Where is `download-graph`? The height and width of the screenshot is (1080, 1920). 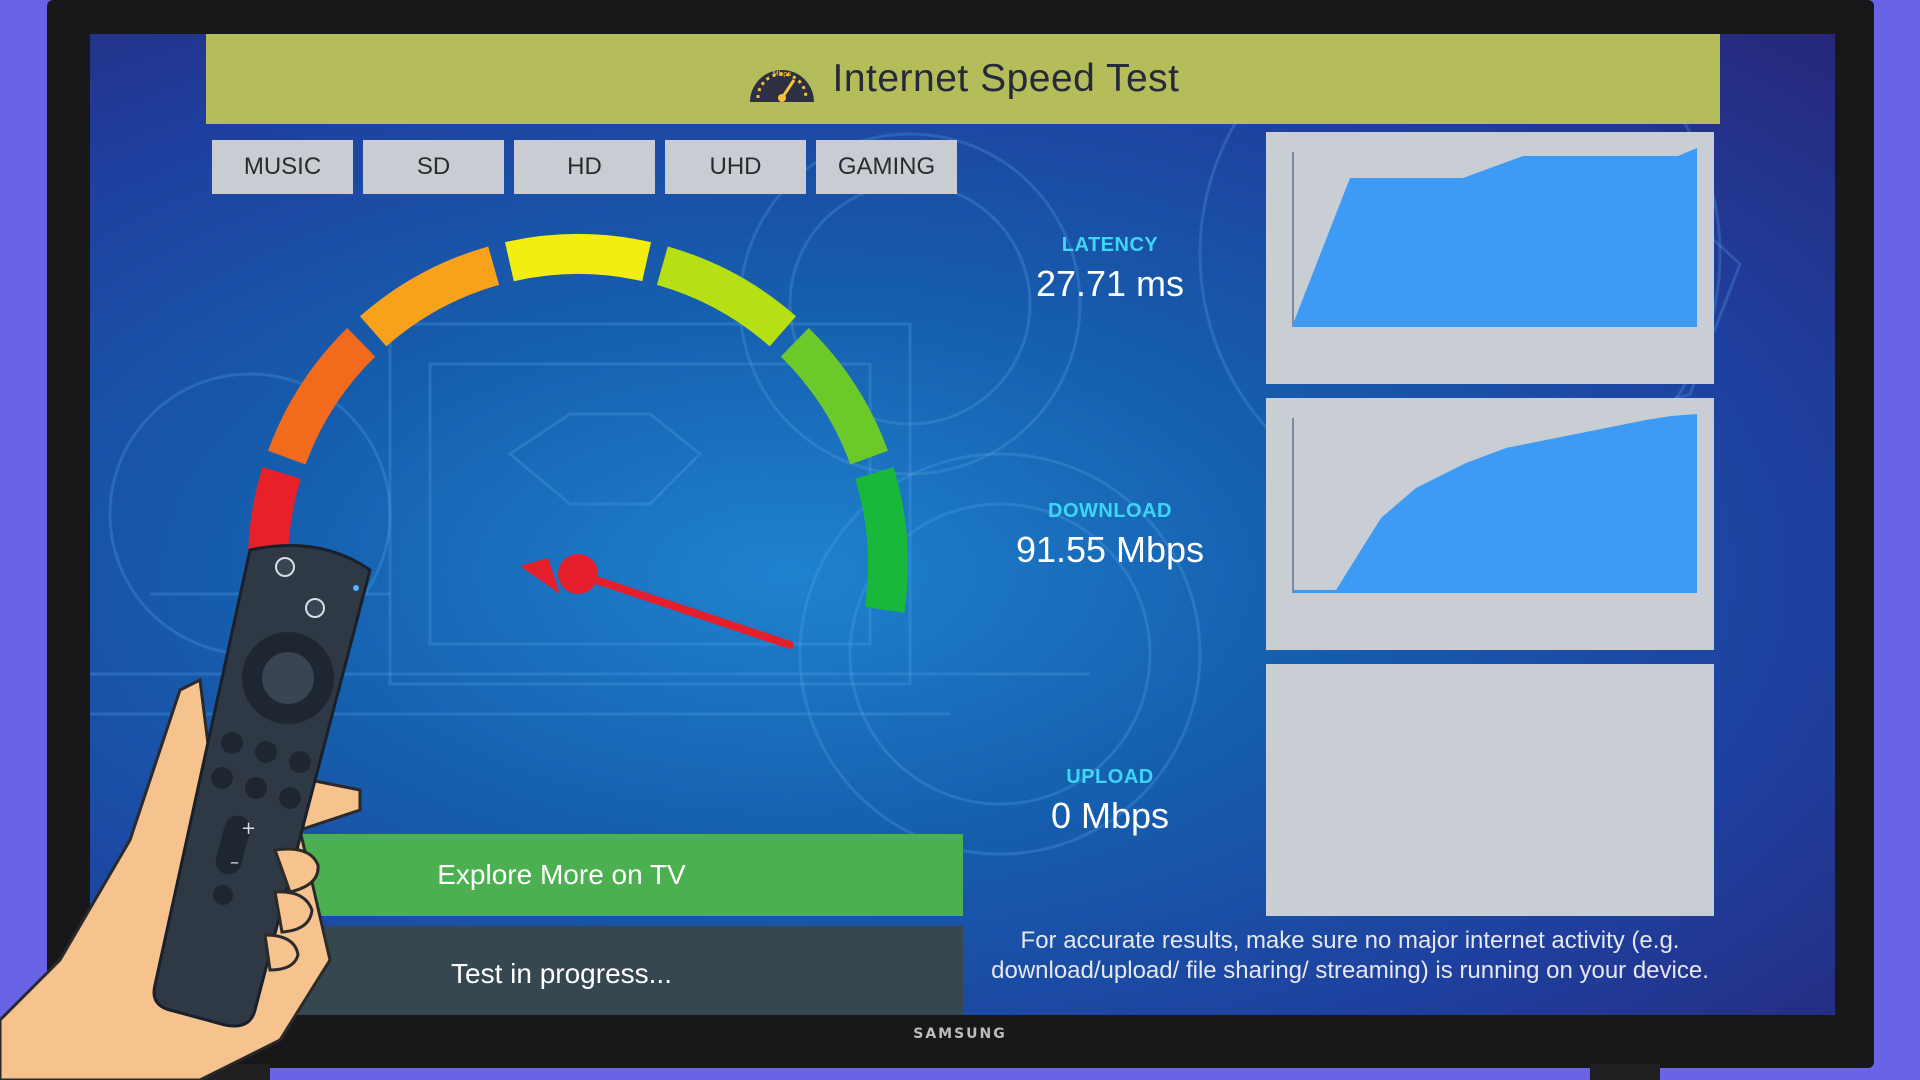 download-graph is located at coordinates (1494, 503).